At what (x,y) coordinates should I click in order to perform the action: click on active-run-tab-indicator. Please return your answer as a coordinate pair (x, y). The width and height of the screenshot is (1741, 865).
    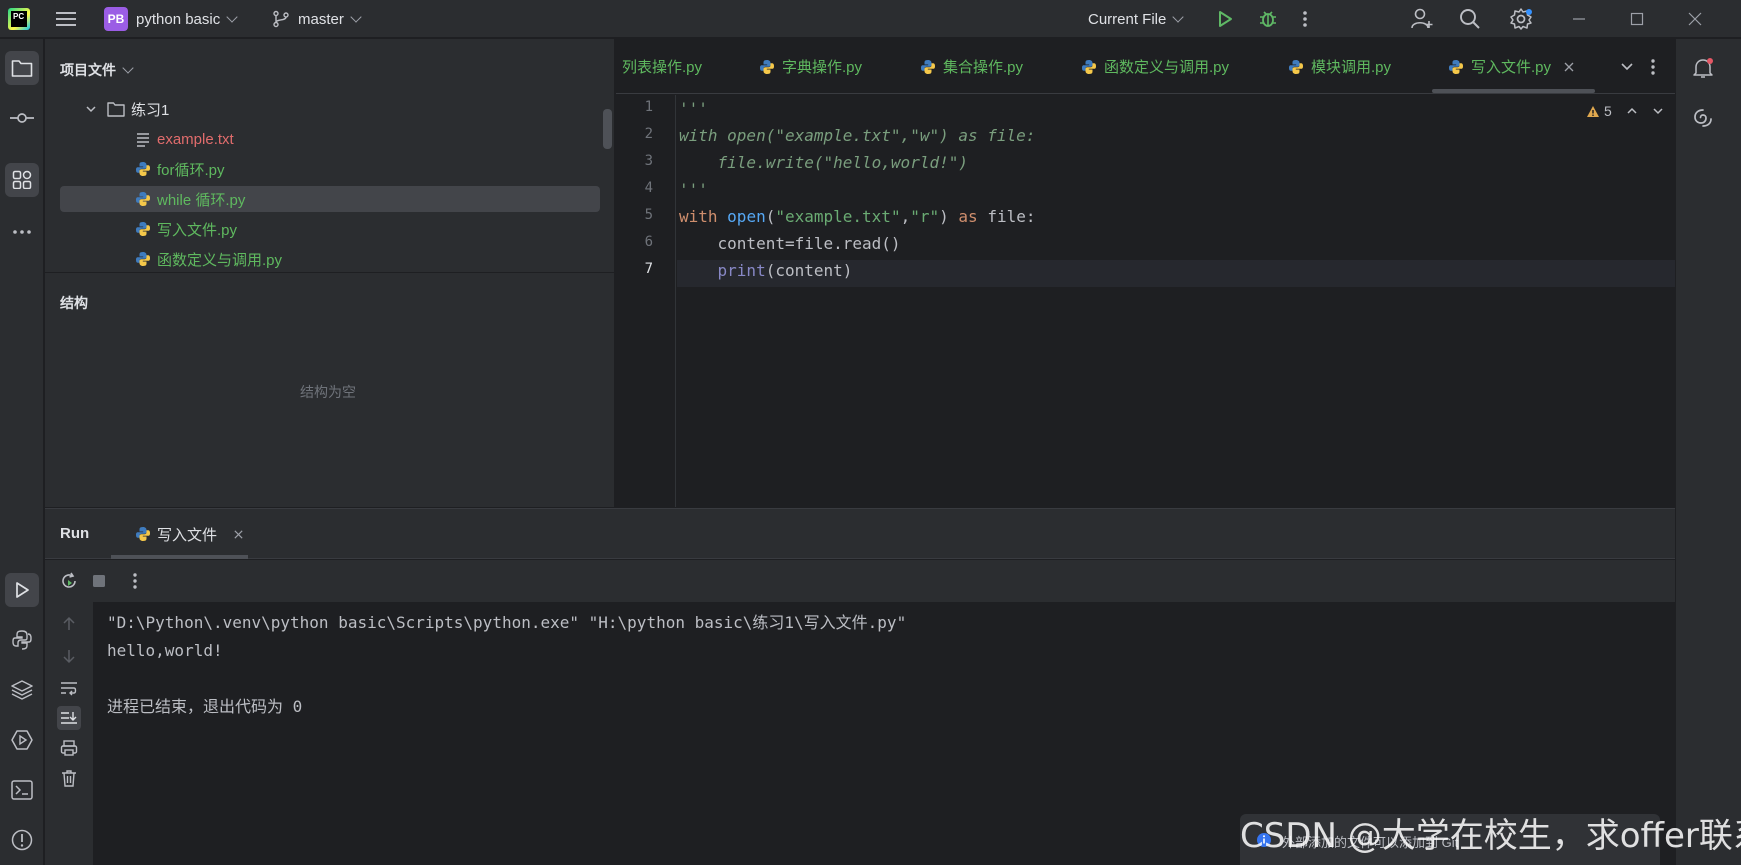
    Looking at the image, I should click on (179, 557).